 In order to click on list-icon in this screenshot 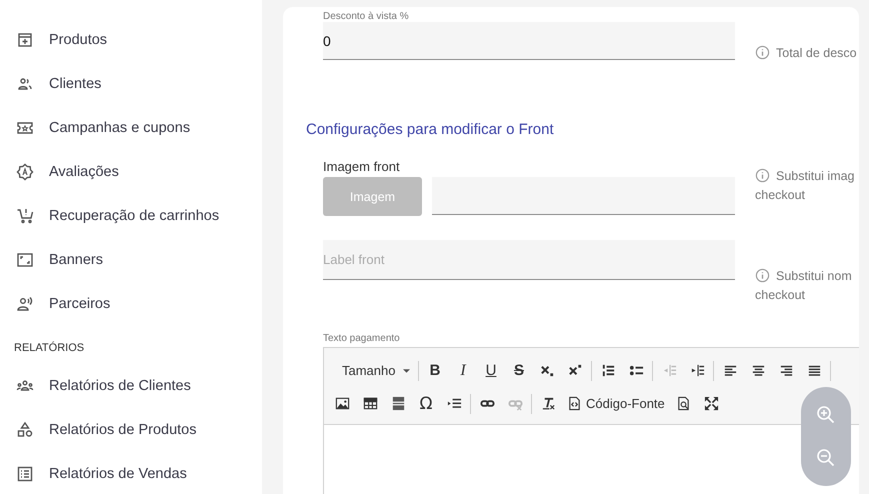, I will do `click(25, 474)`.